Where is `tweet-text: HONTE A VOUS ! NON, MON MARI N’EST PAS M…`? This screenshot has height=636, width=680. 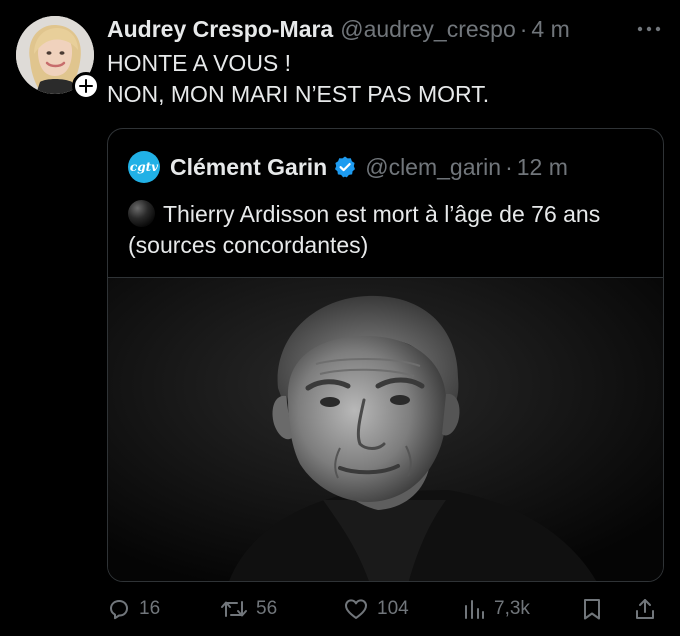 tweet-text: HONTE A VOUS ! NON, MON MARI N’EST PAS M… is located at coordinates (383, 79).